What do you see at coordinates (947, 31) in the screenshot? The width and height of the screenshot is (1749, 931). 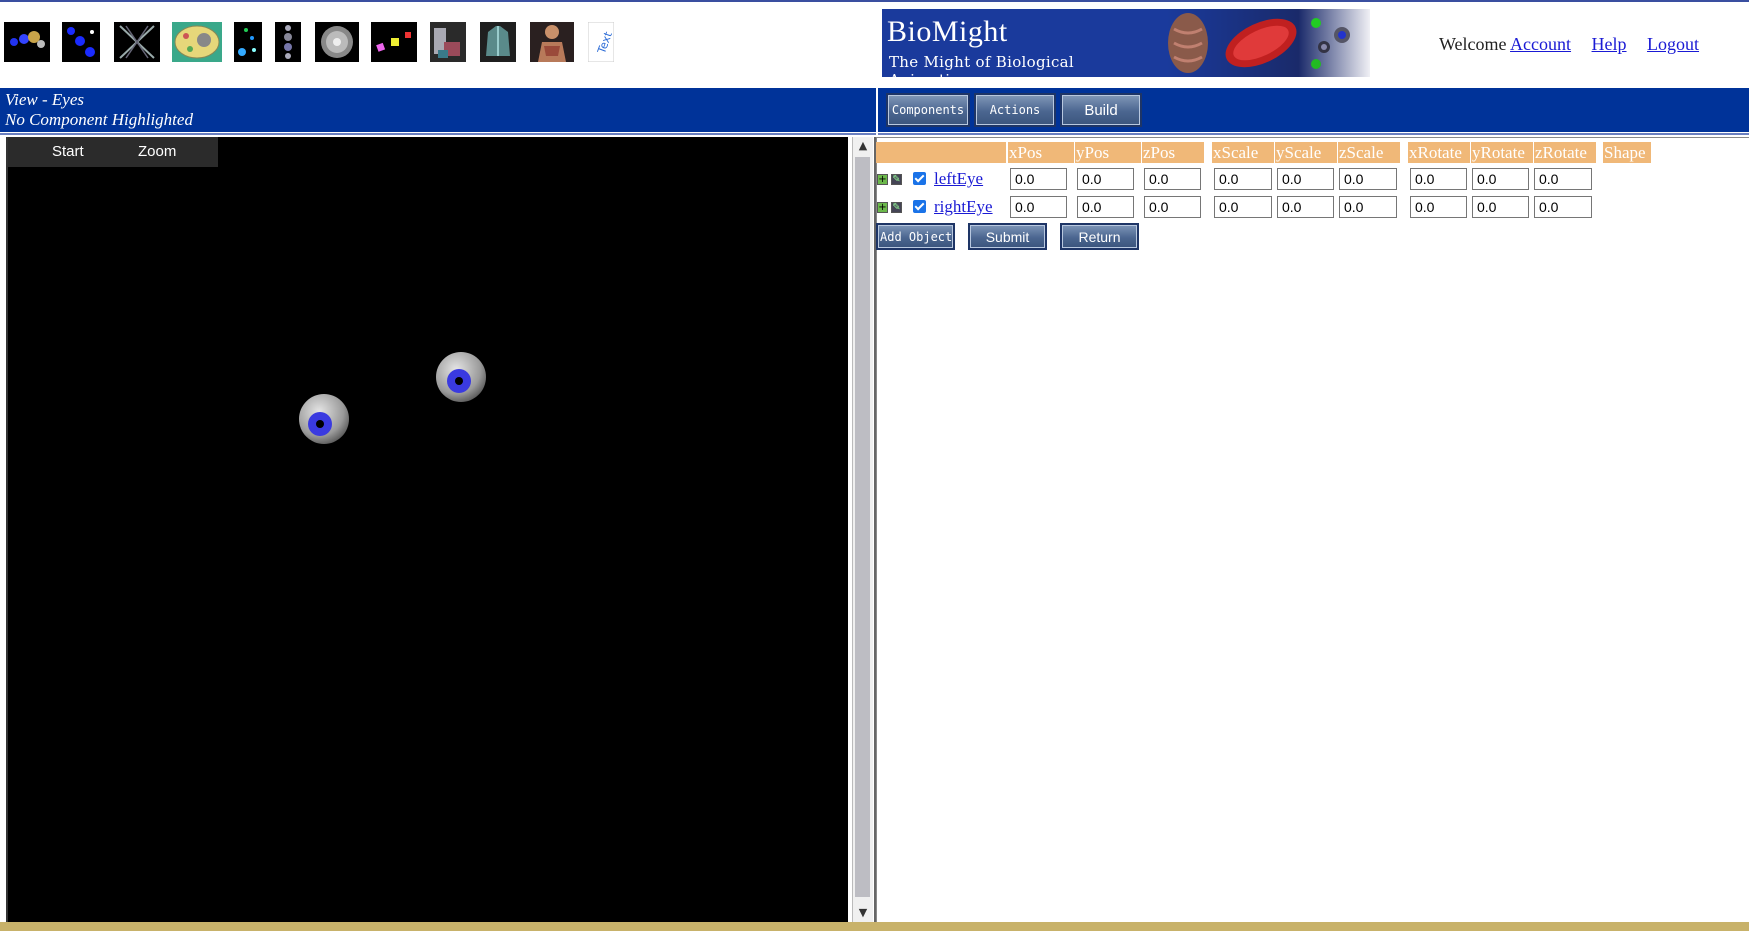 I see `banner-title: BioMight` at bounding box center [947, 31].